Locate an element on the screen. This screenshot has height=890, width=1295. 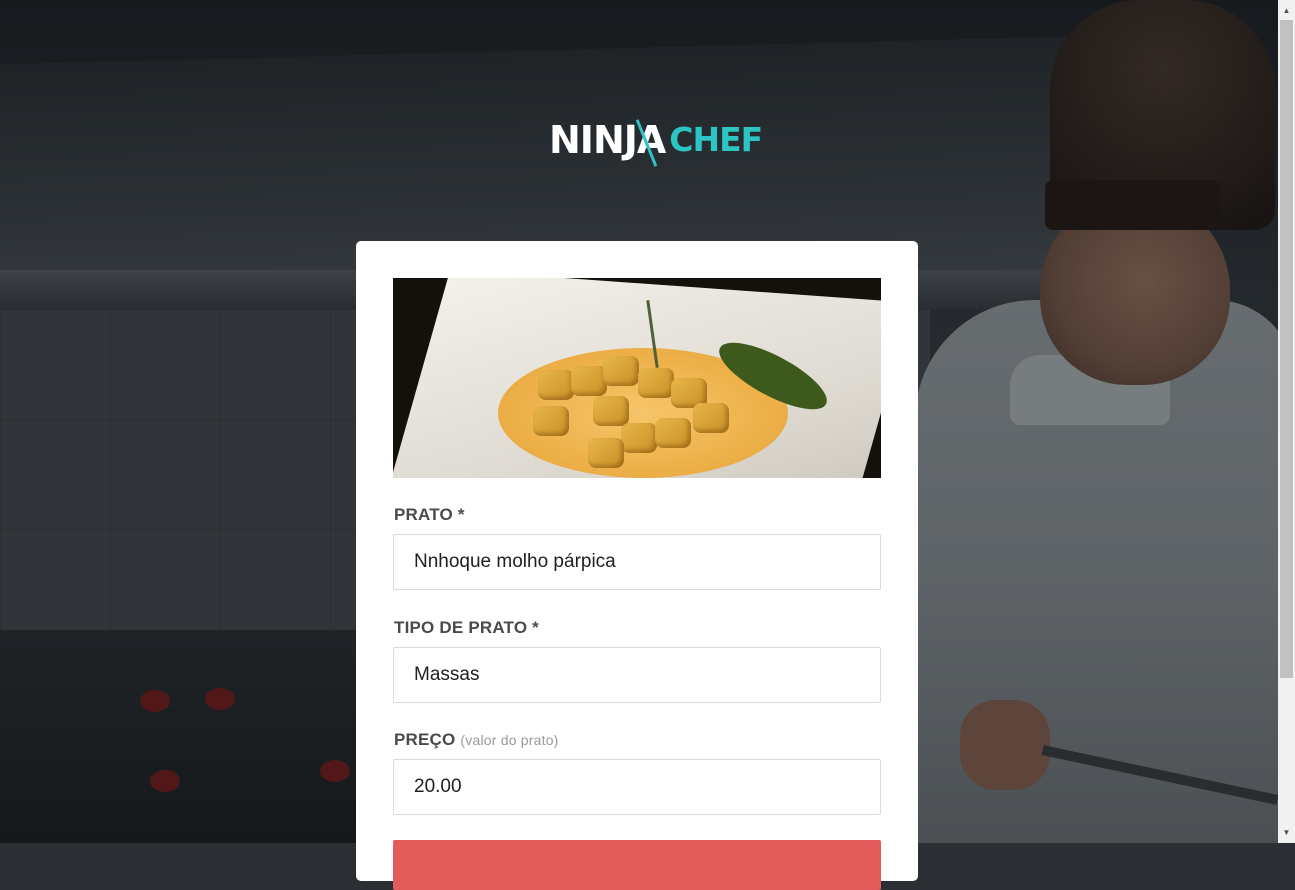
ninjachef-logo: NINJA CHEF is located at coordinates (656, 140).